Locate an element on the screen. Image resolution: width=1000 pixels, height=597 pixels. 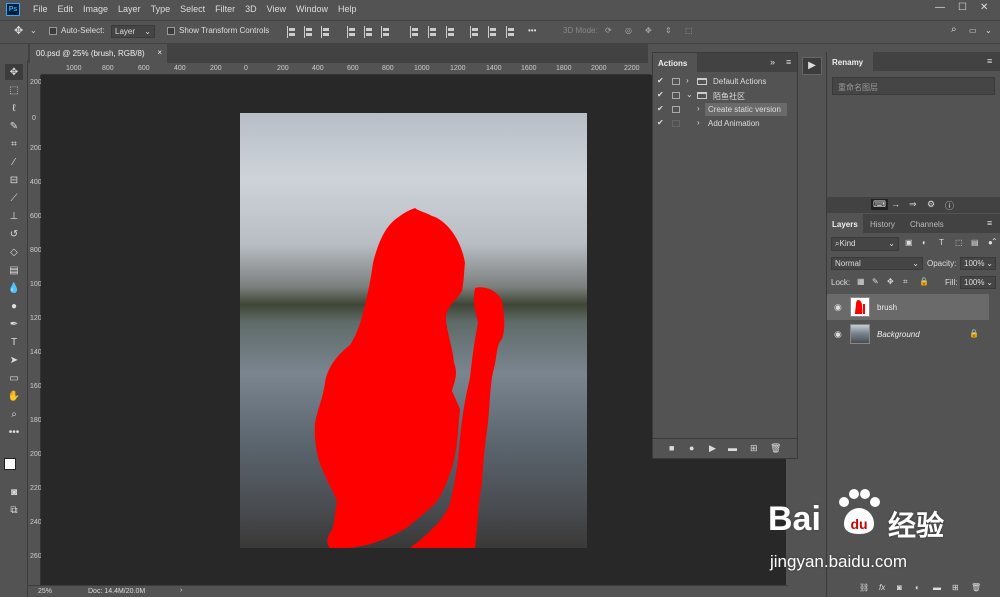
zoom-level: 25% is located at coordinates (45, 591).